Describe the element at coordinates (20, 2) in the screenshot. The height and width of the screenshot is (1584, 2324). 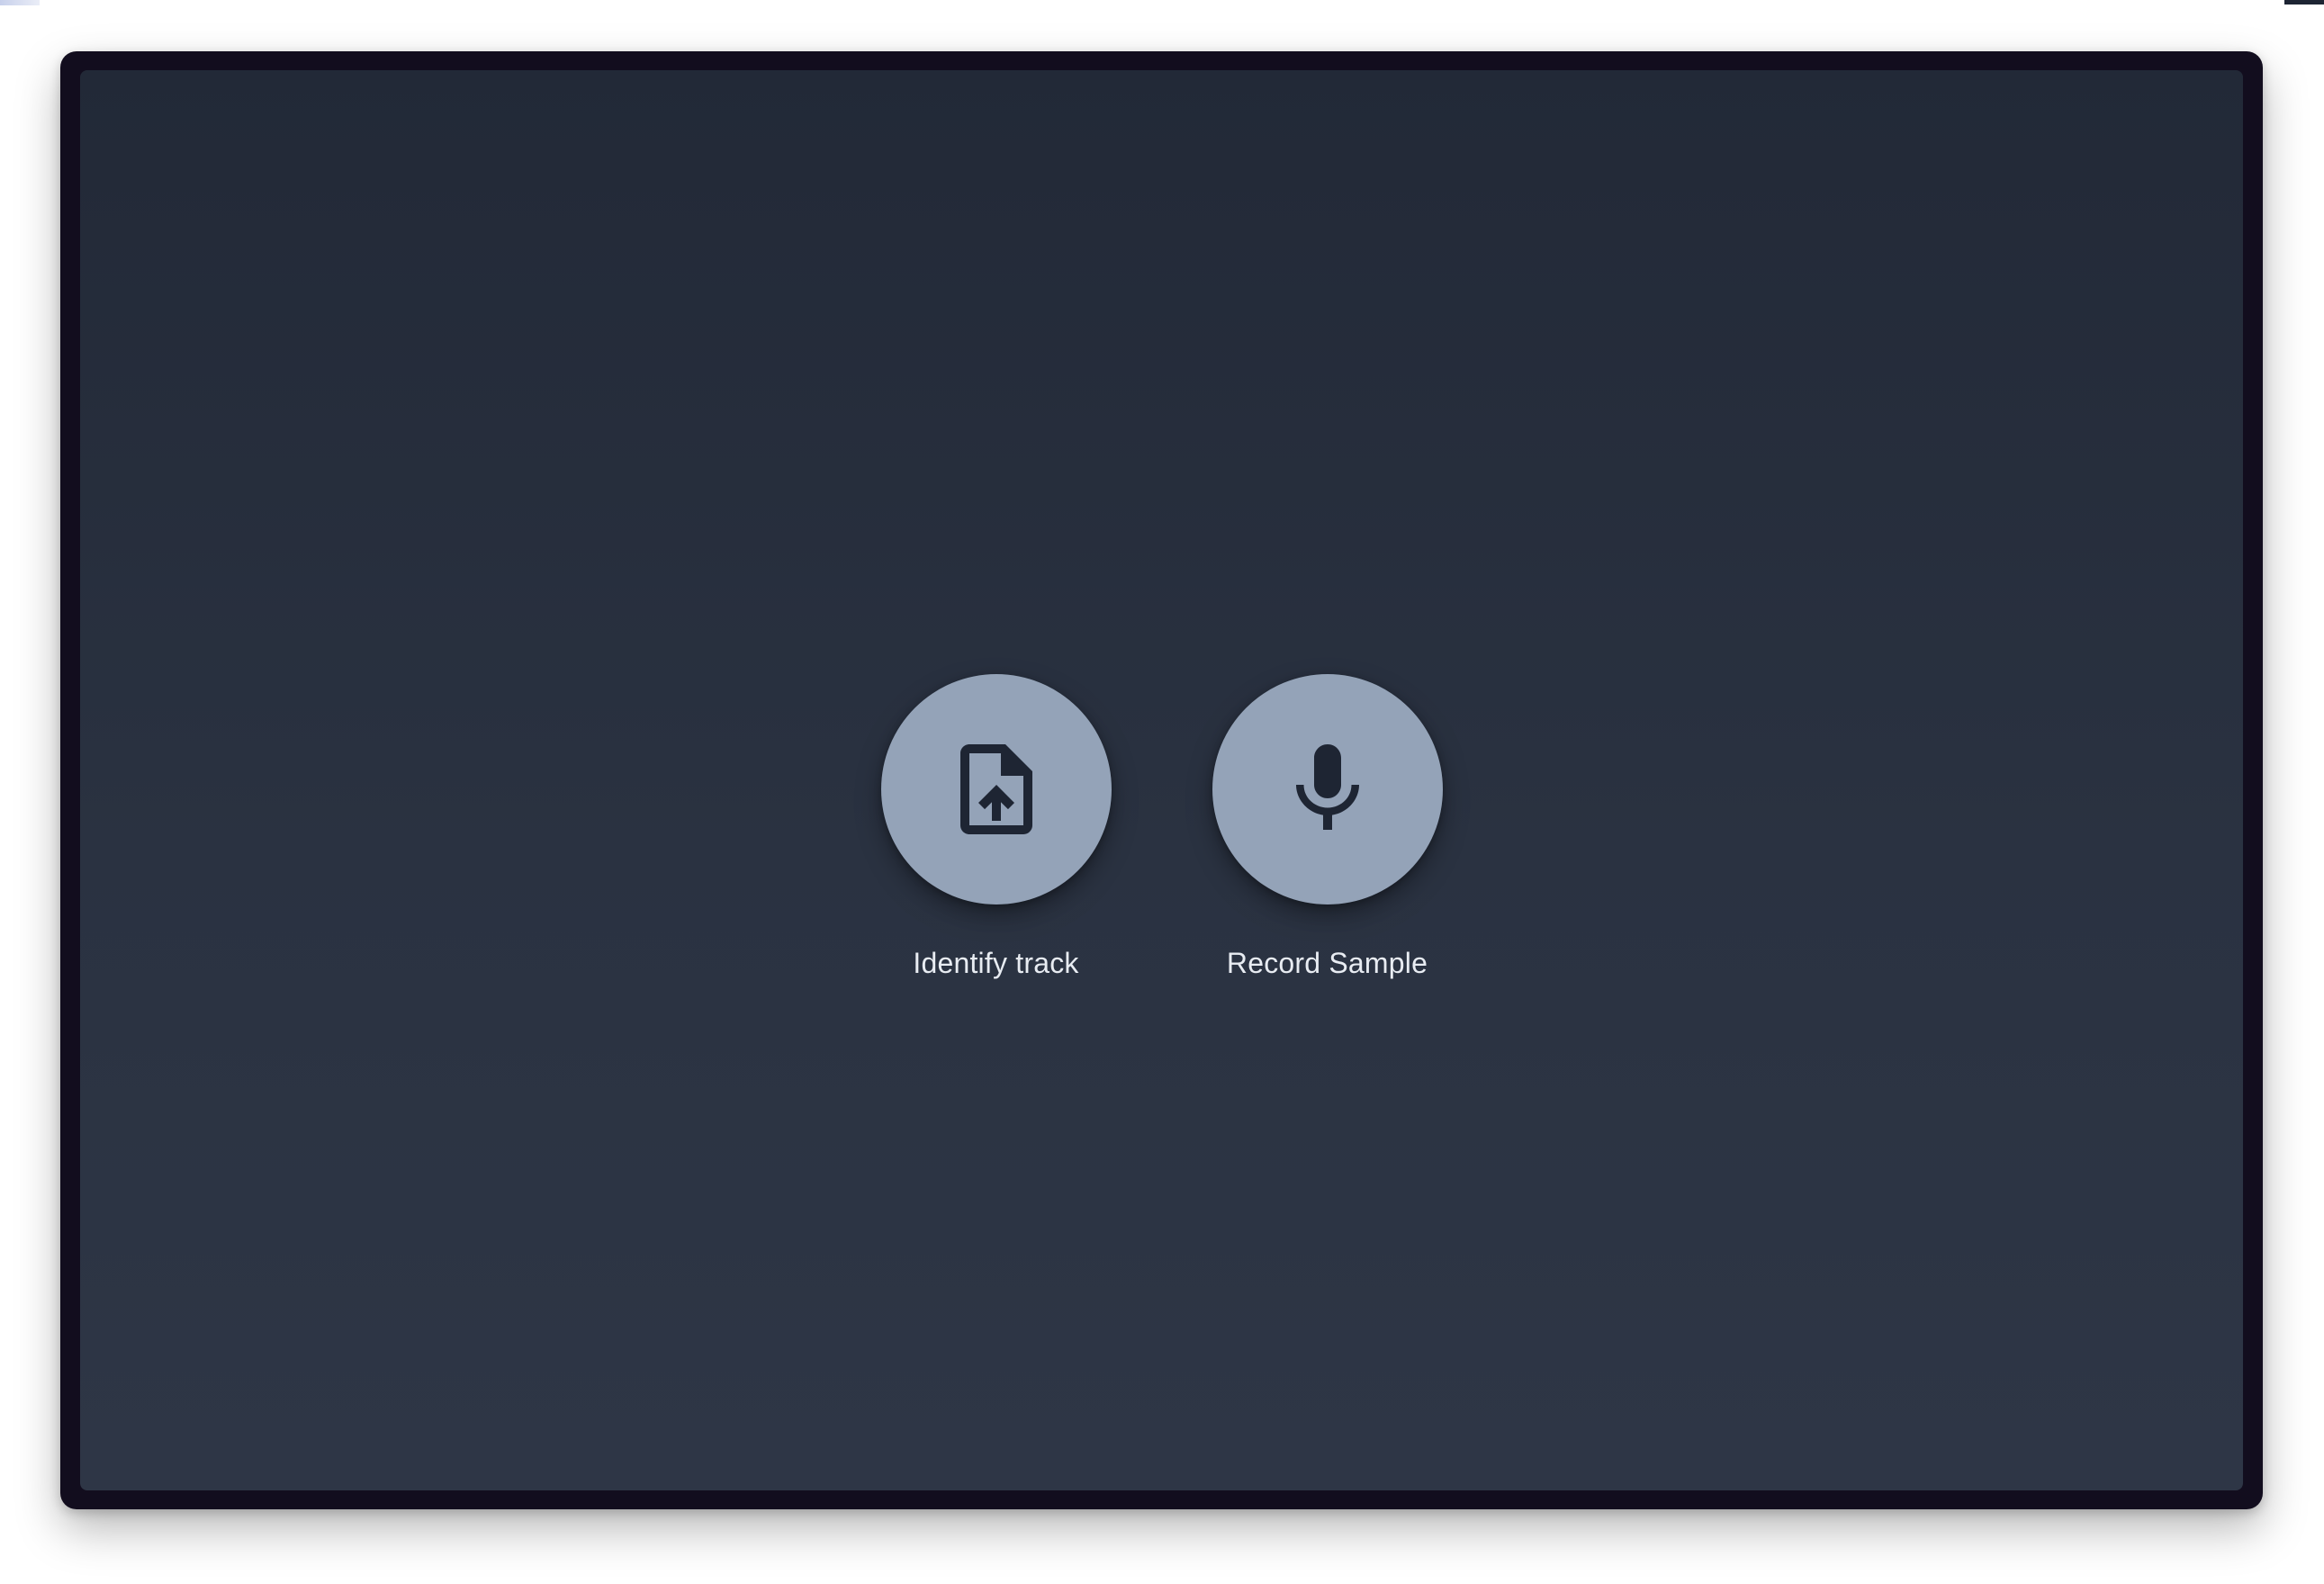
I see `corner-thumbnail` at that location.